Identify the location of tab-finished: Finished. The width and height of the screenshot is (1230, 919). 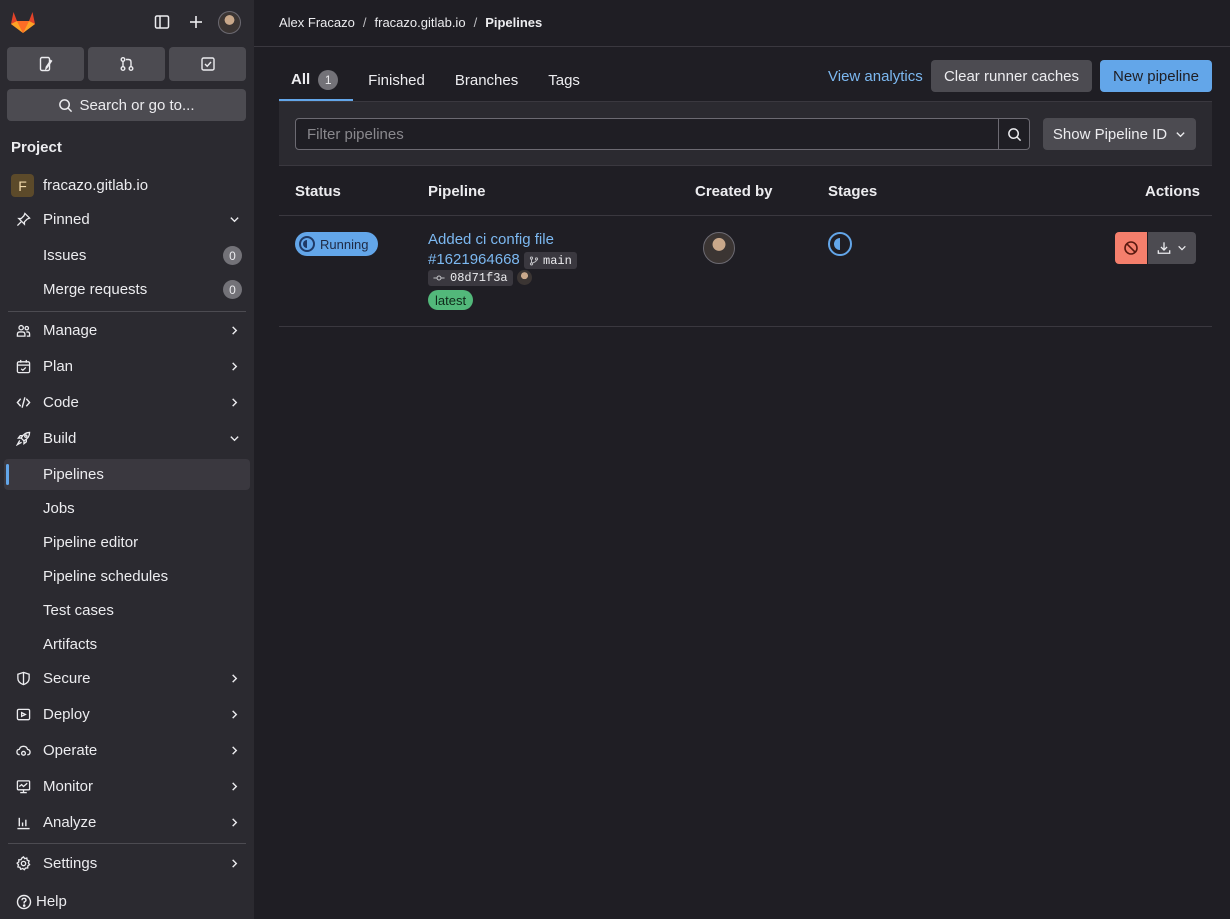
(396, 80).